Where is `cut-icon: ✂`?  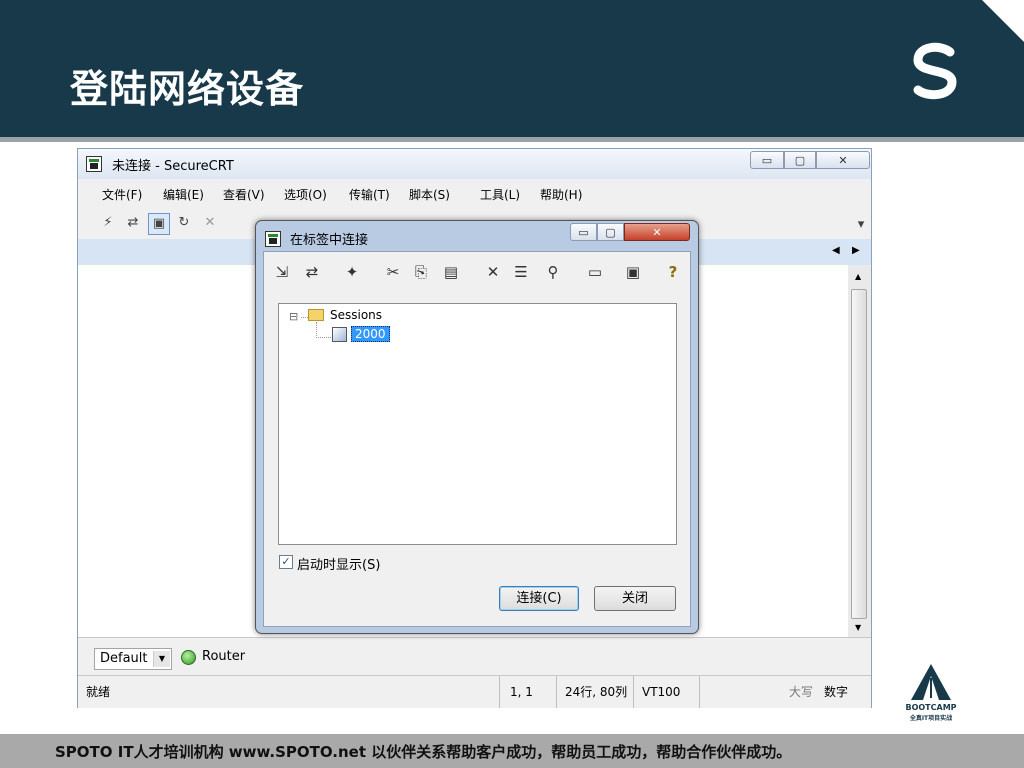
cut-icon: ✂ is located at coordinates (393, 272).